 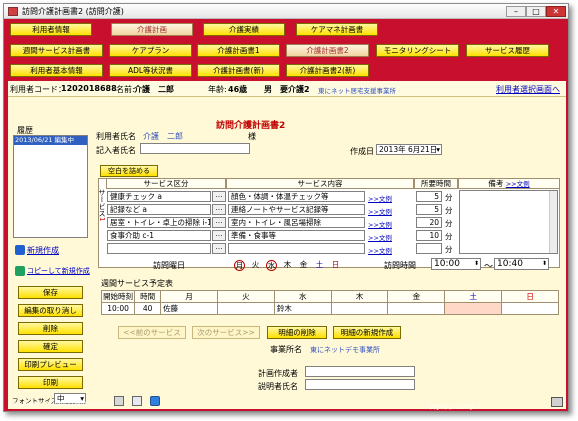 I want to click on schedule-cell: 佐藤, so click(x=189, y=308).